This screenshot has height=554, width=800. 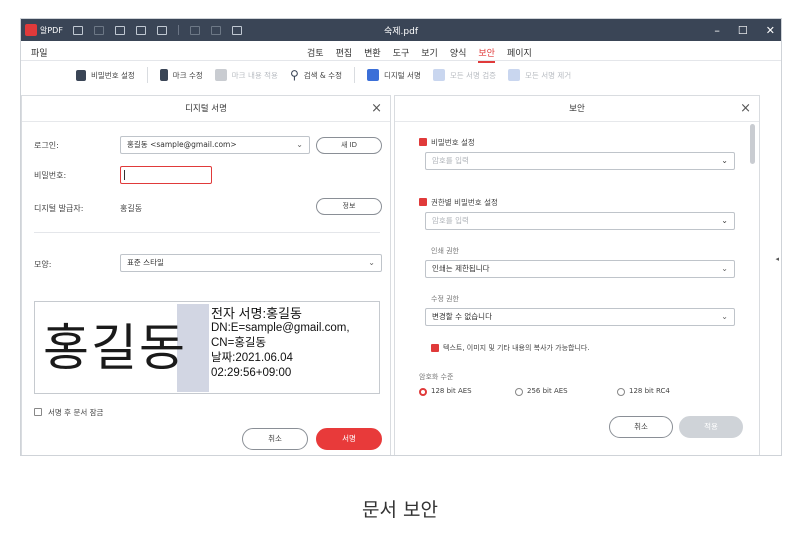 I want to click on copy-allowed-label: 텍스트, 이미지 및 기타 내용의 복사가 가능합니다., so click(x=516, y=348).